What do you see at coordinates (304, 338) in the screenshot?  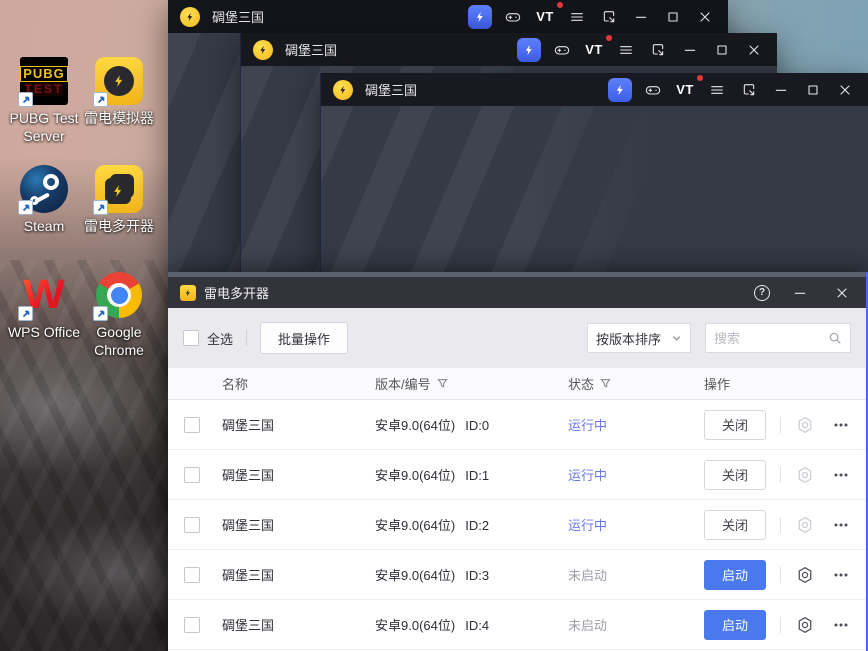 I see `batch-operations-button: 批量操作` at bounding box center [304, 338].